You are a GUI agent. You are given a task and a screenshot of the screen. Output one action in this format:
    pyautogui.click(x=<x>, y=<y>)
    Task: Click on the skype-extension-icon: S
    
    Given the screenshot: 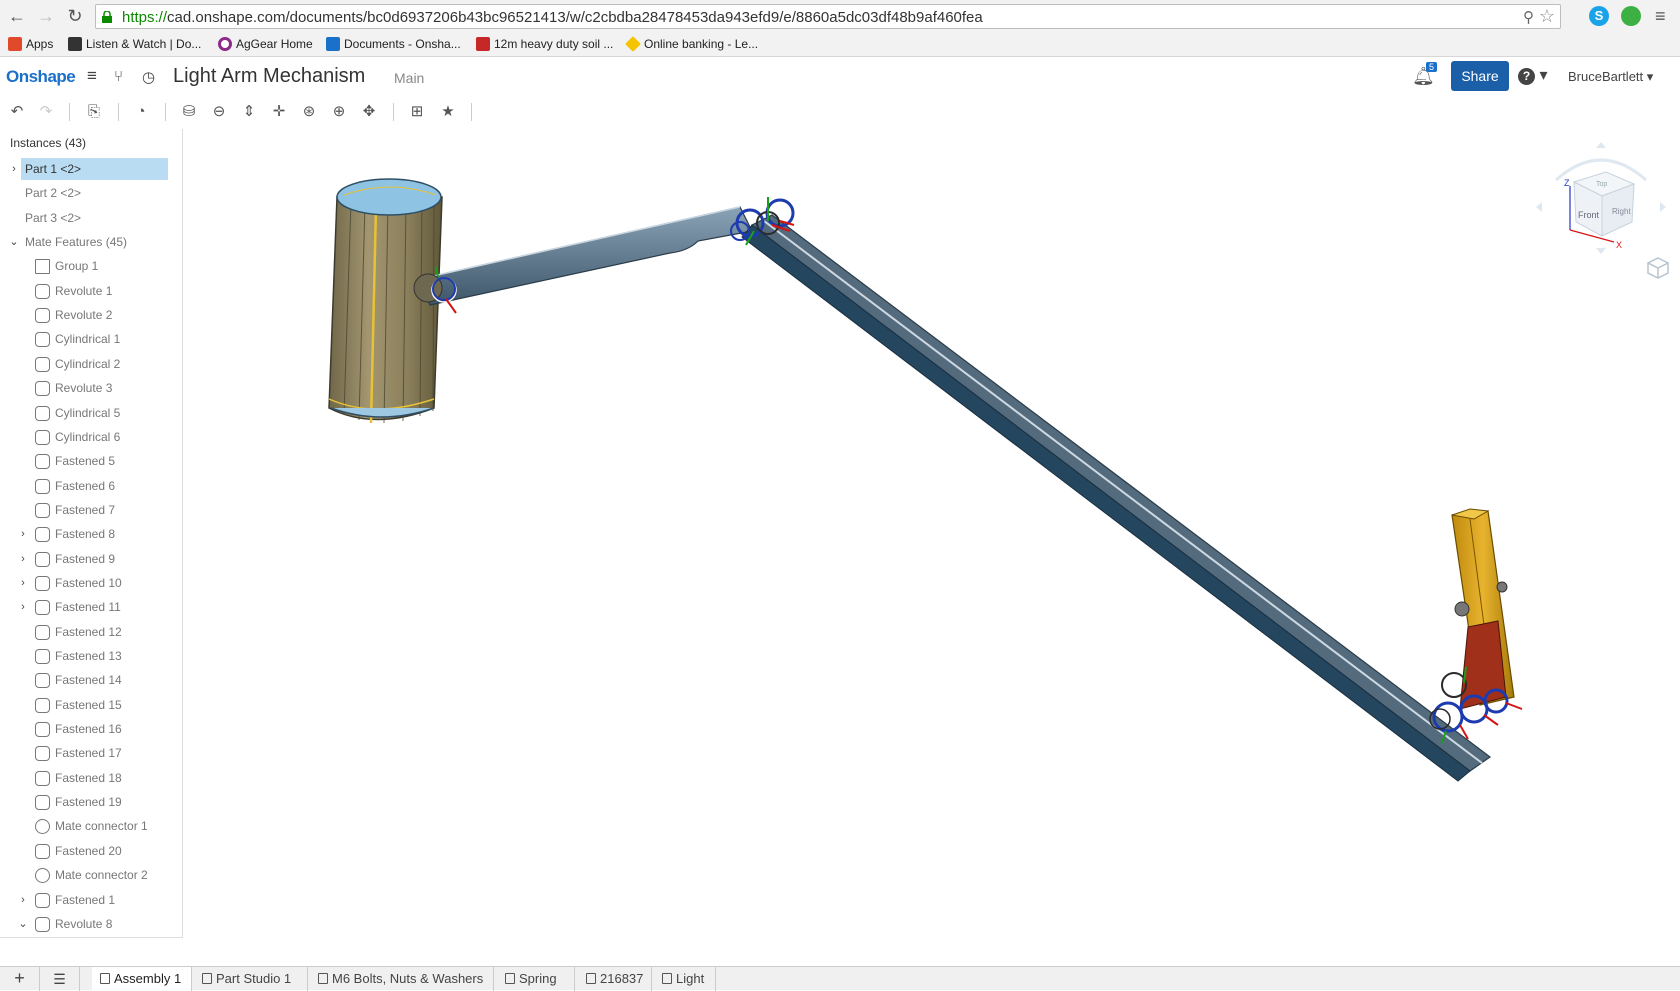 What is the action you would take?
    pyautogui.click(x=1599, y=16)
    